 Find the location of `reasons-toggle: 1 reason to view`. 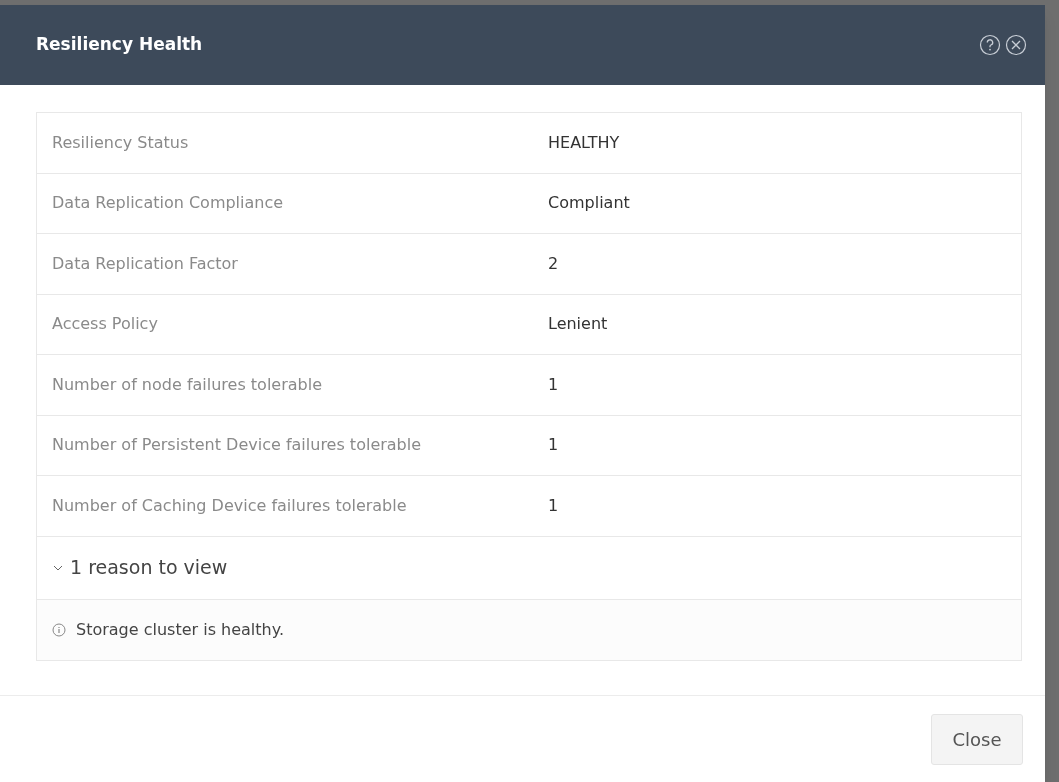

reasons-toggle: 1 reason to view is located at coordinates (529, 568).